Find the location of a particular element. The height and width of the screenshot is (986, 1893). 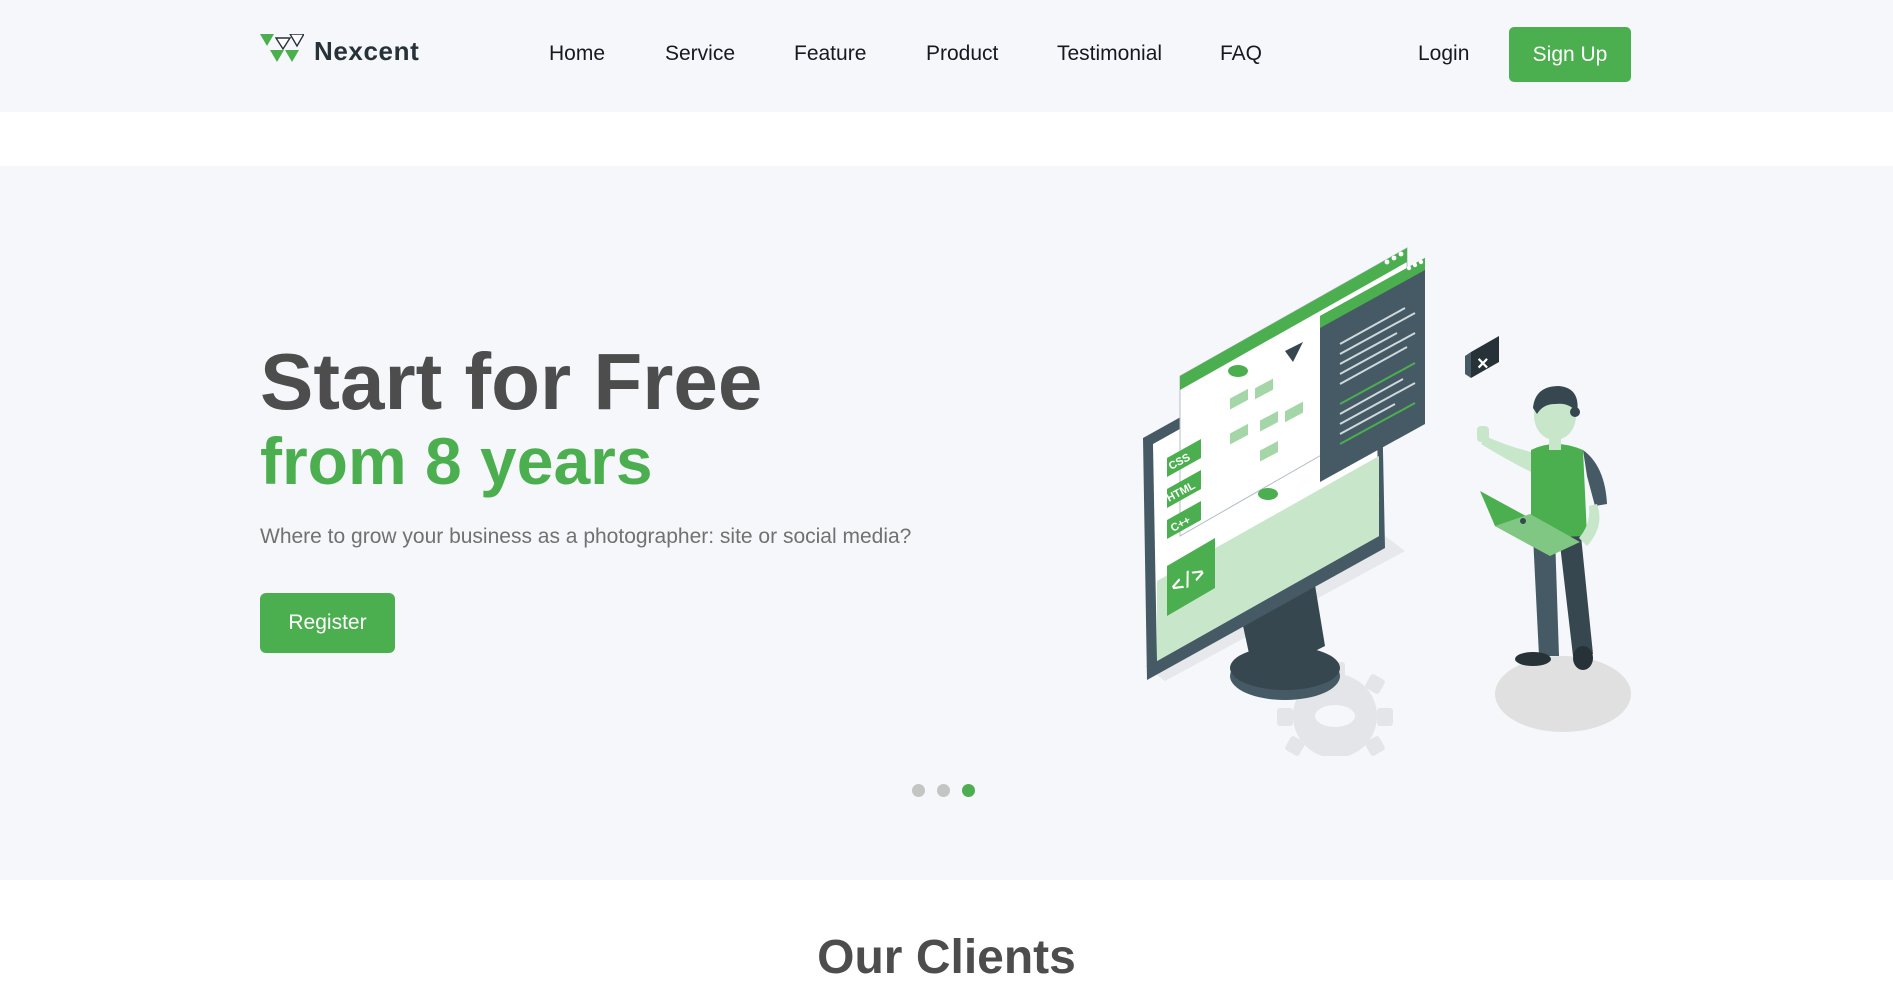

nav-feature: Feature is located at coordinates (830, 54).